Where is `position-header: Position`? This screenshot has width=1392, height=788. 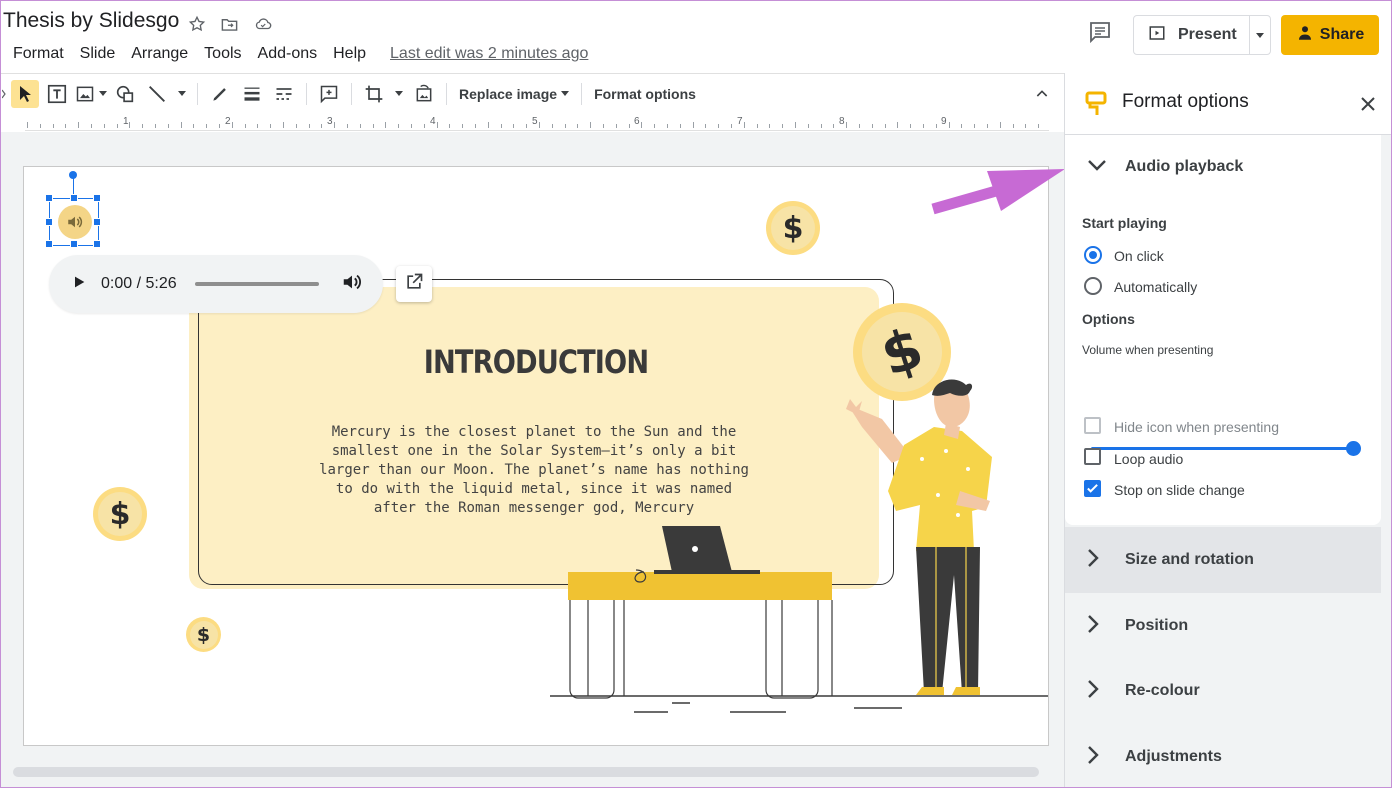
position-header: Position is located at coordinates (1223, 626).